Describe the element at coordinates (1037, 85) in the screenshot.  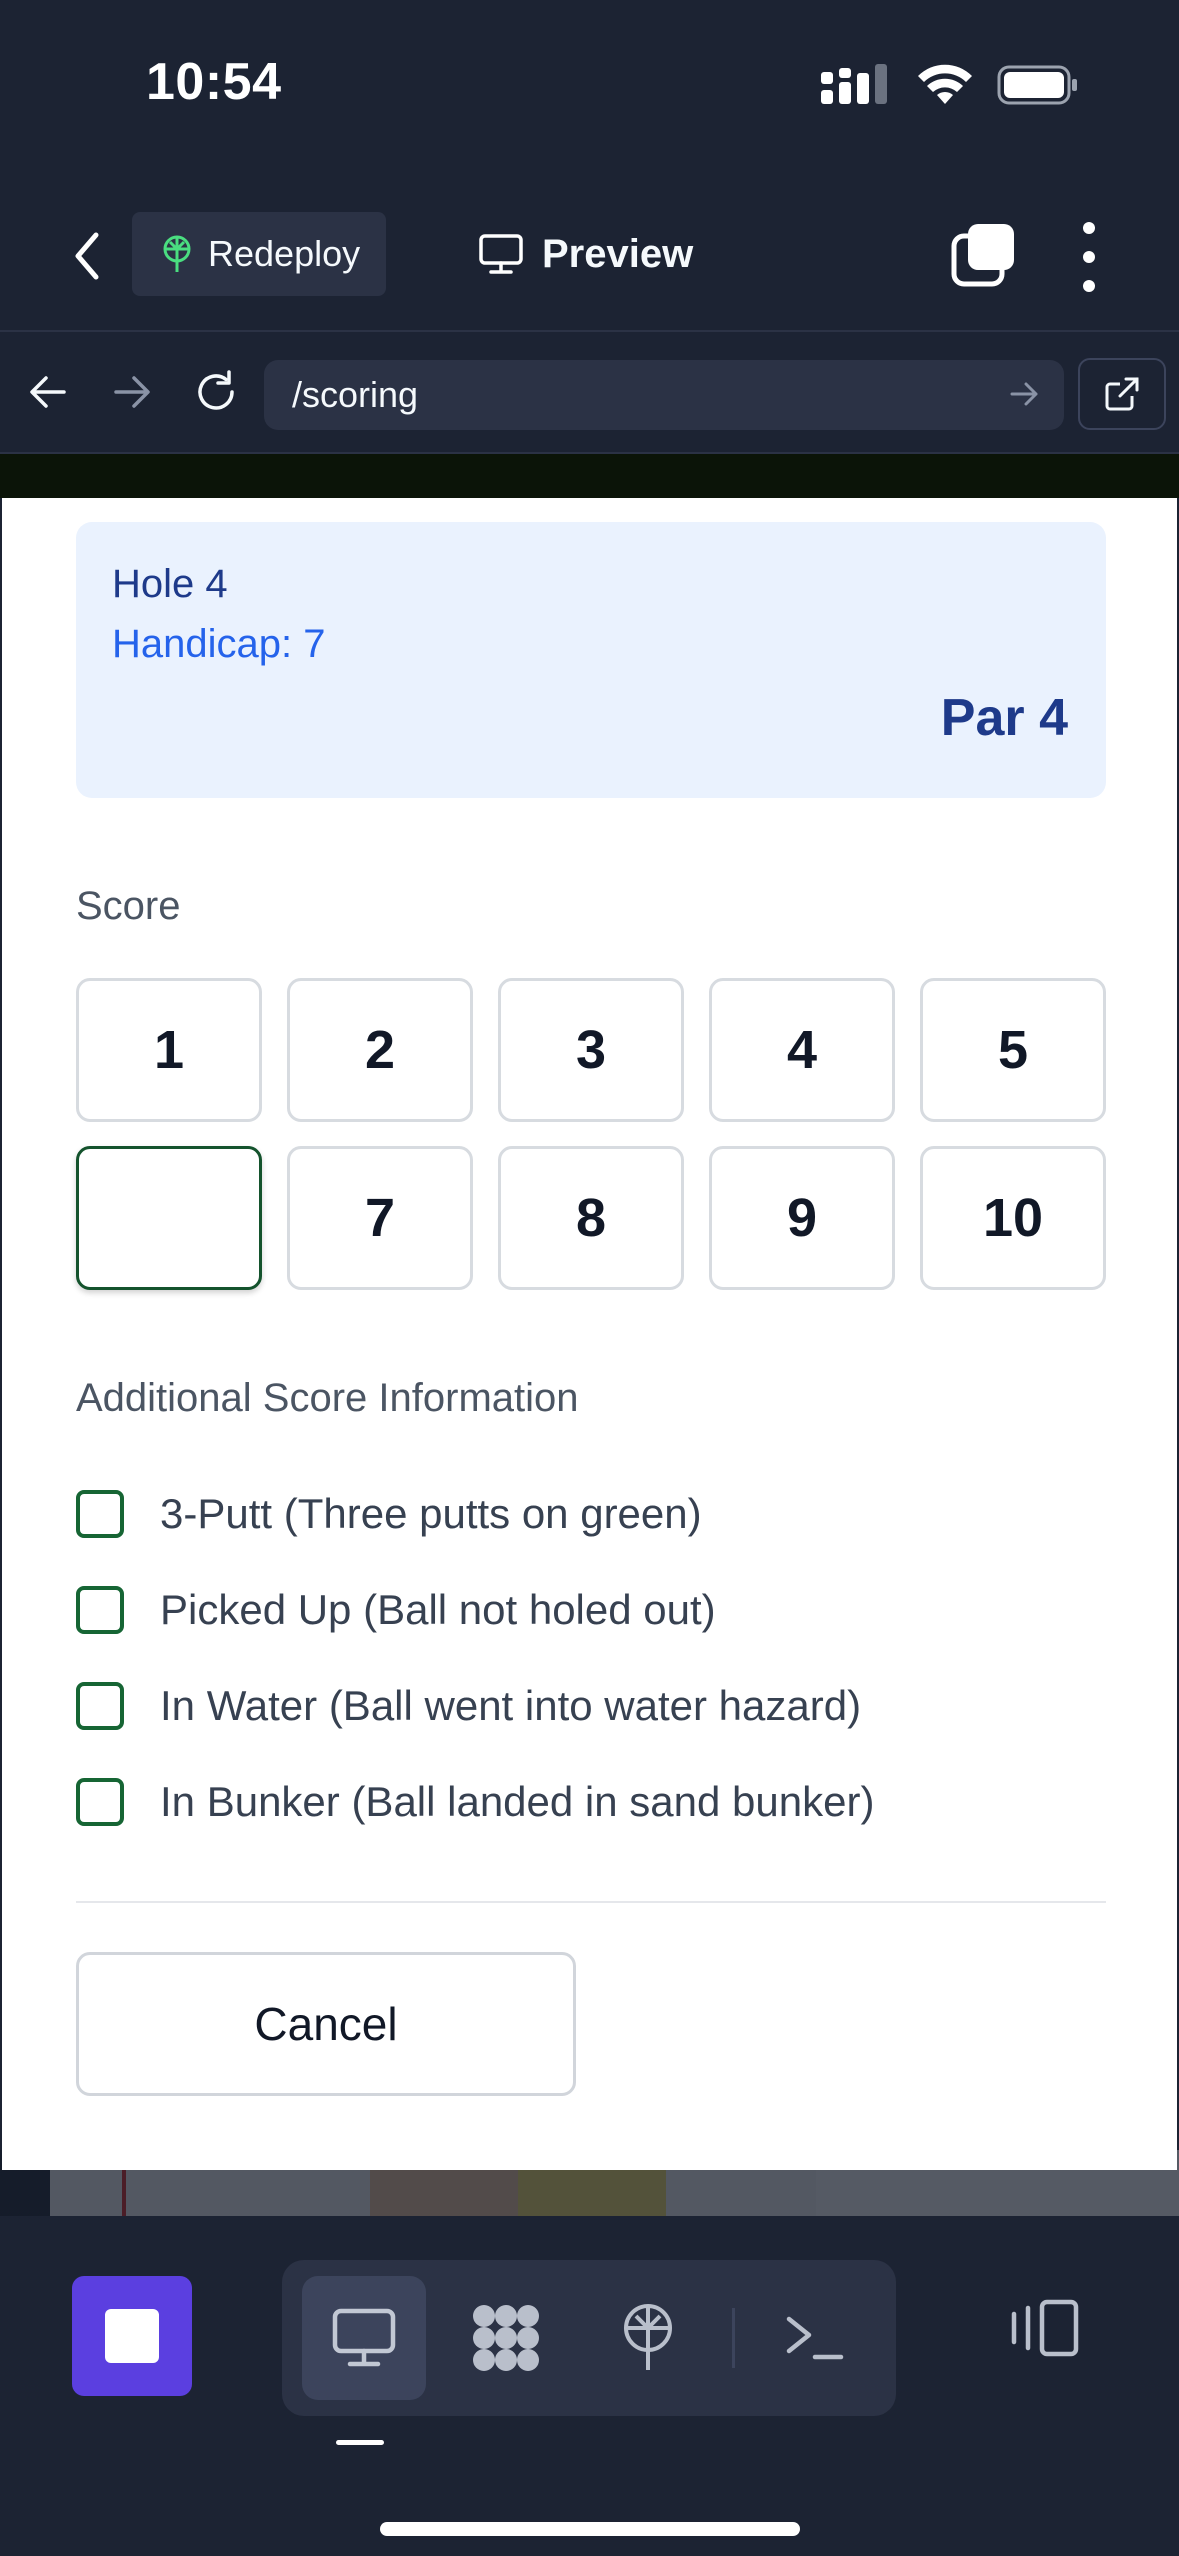
I see `battery-icon` at that location.